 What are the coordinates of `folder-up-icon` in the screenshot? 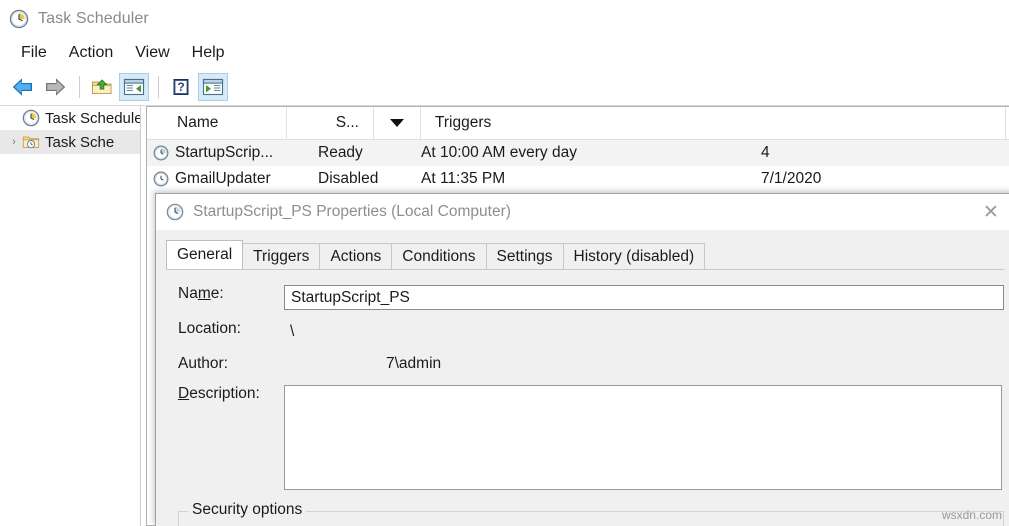 It's located at (102, 86).